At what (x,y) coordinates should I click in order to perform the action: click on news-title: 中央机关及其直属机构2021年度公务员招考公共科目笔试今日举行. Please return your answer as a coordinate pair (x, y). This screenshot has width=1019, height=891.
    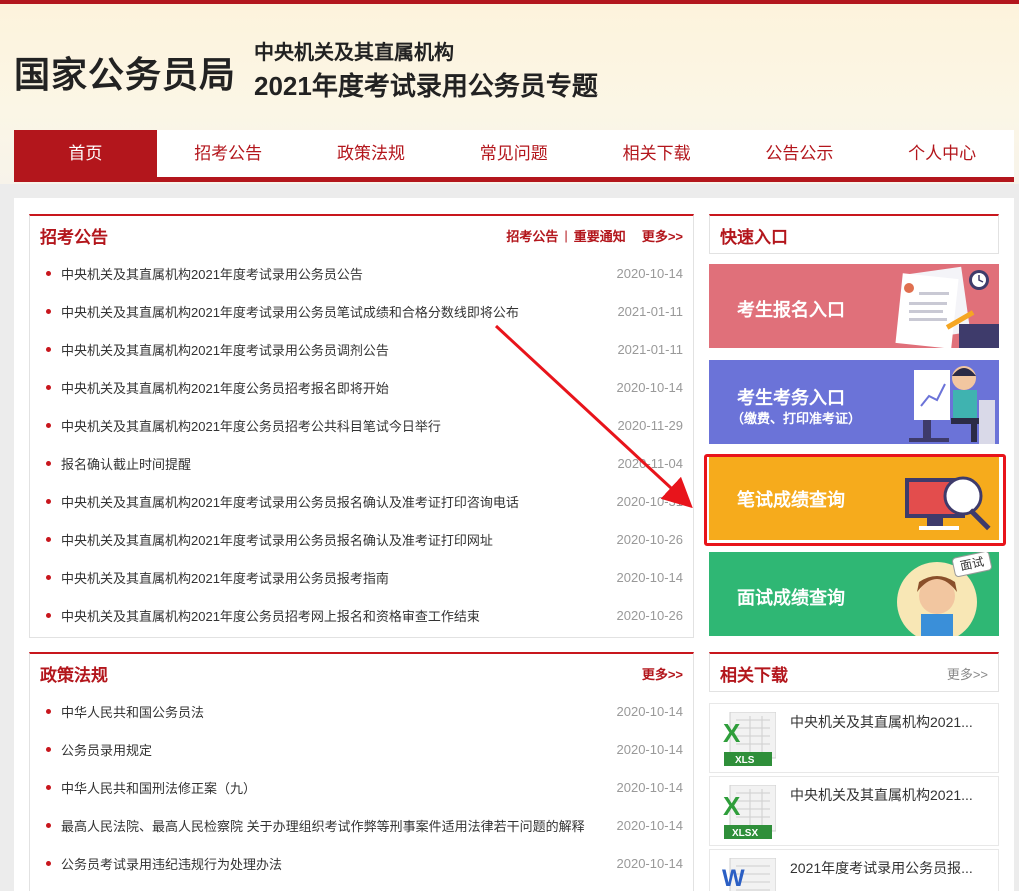
    Looking at the image, I should click on (251, 425).